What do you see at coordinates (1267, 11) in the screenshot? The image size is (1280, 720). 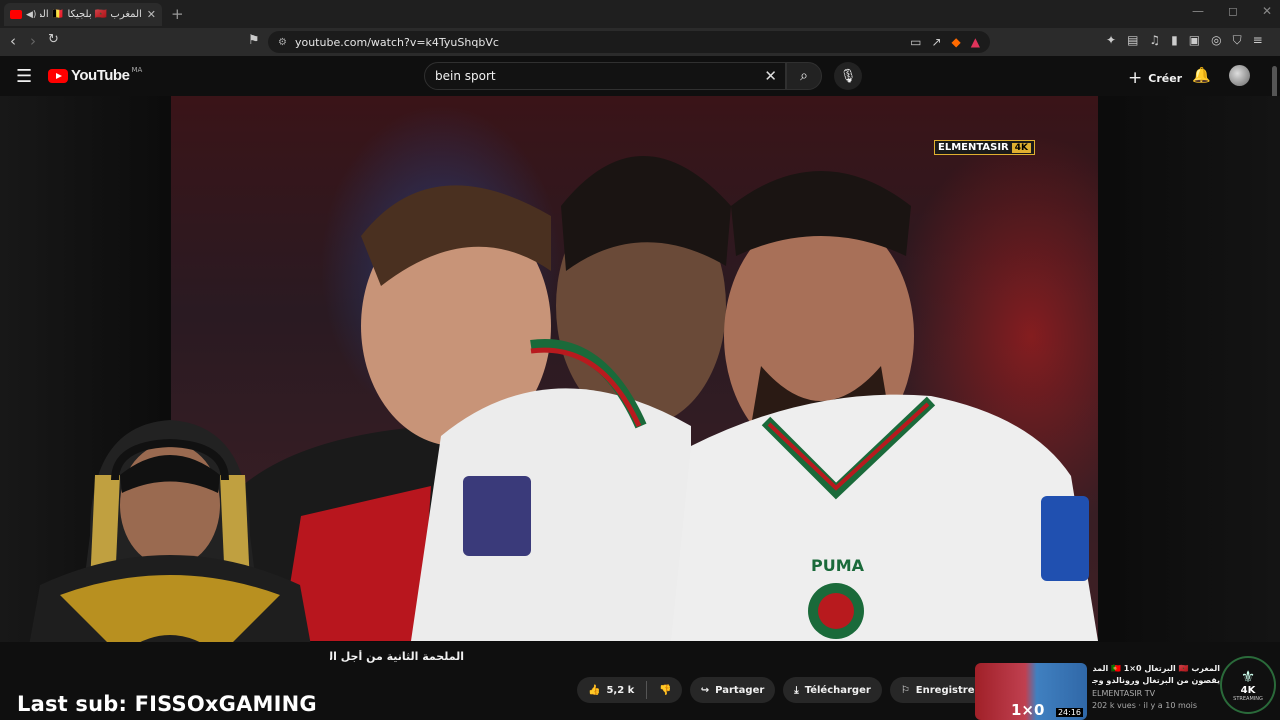 I see `close-window-icon: ✕` at bounding box center [1267, 11].